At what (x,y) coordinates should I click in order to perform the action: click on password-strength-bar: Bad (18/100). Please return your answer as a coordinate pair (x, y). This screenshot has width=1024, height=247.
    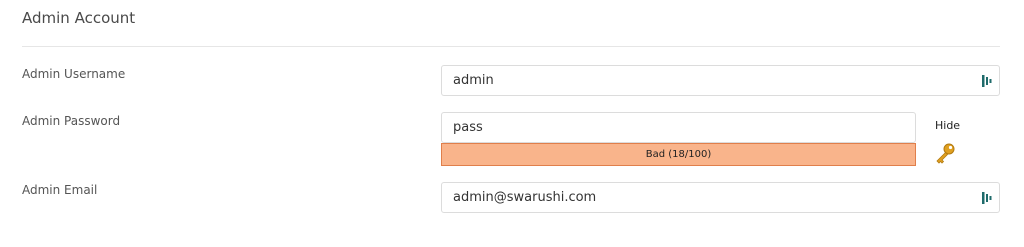
    Looking at the image, I should click on (678, 154).